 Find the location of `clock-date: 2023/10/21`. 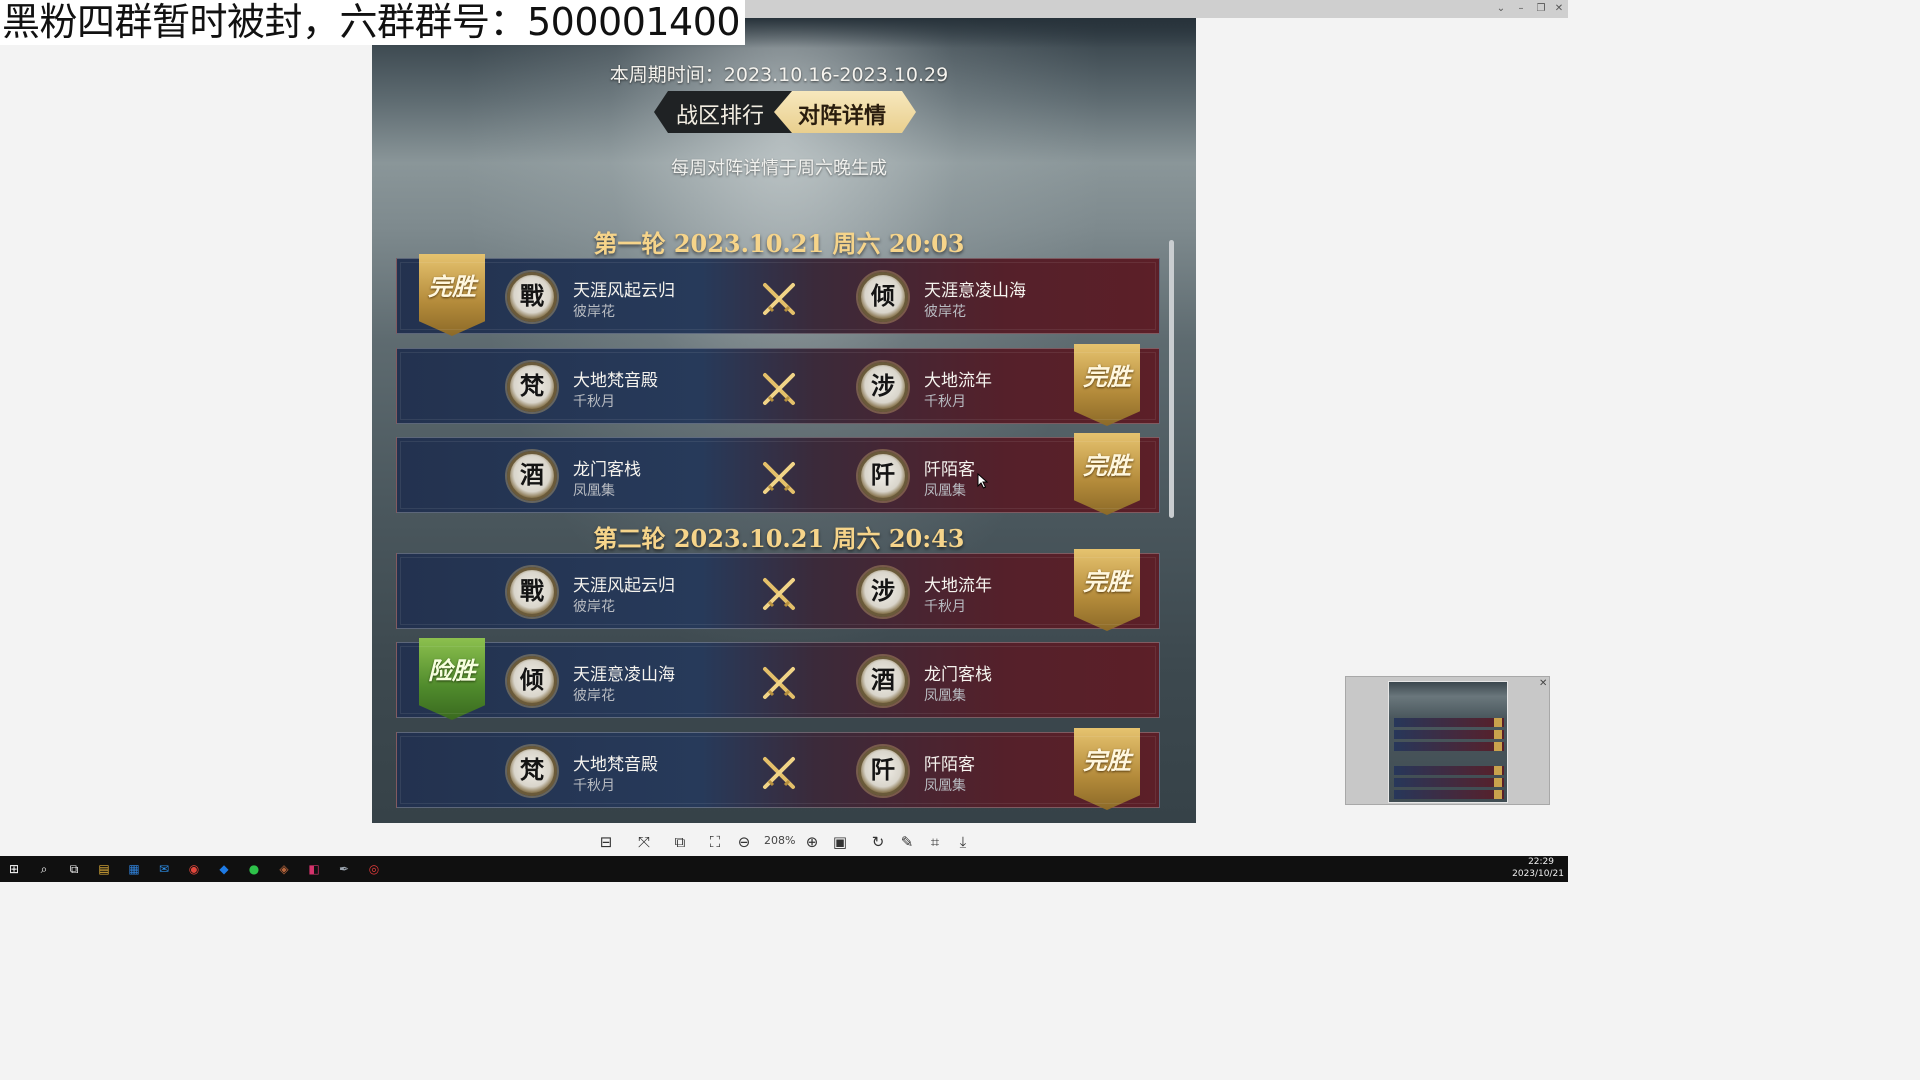

clock-date: 2023/10/21 is located at coordinates (1538, 874).